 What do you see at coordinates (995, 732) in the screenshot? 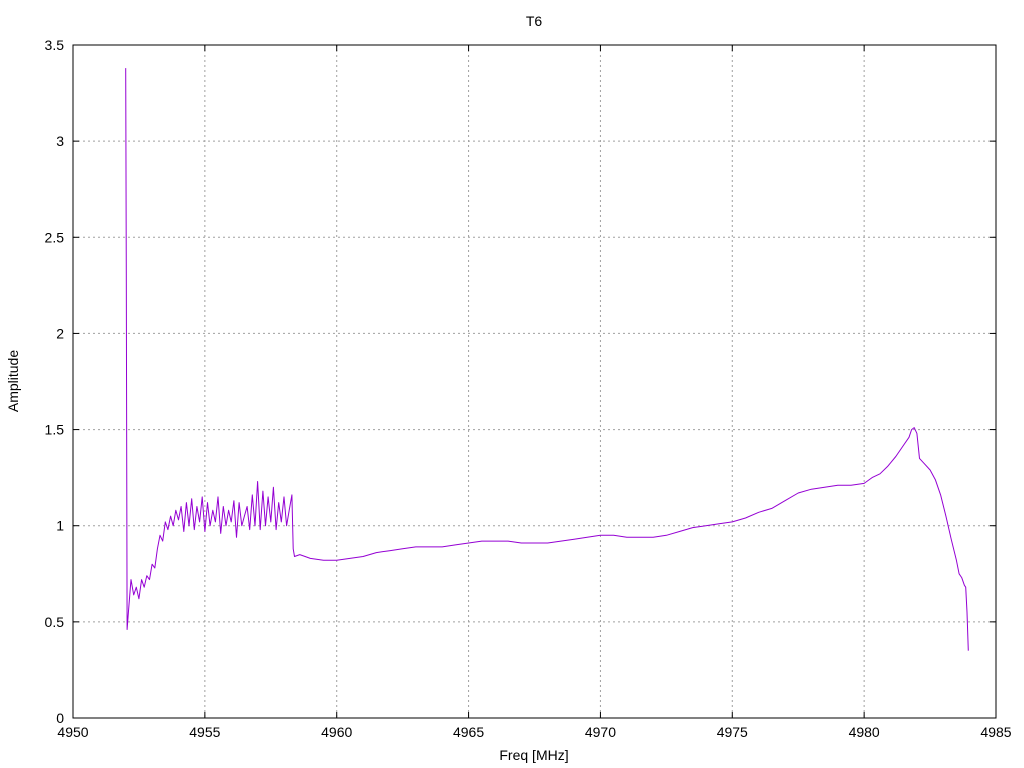
I see `x-tick-label: 4985` at bounding box center [995, 732].